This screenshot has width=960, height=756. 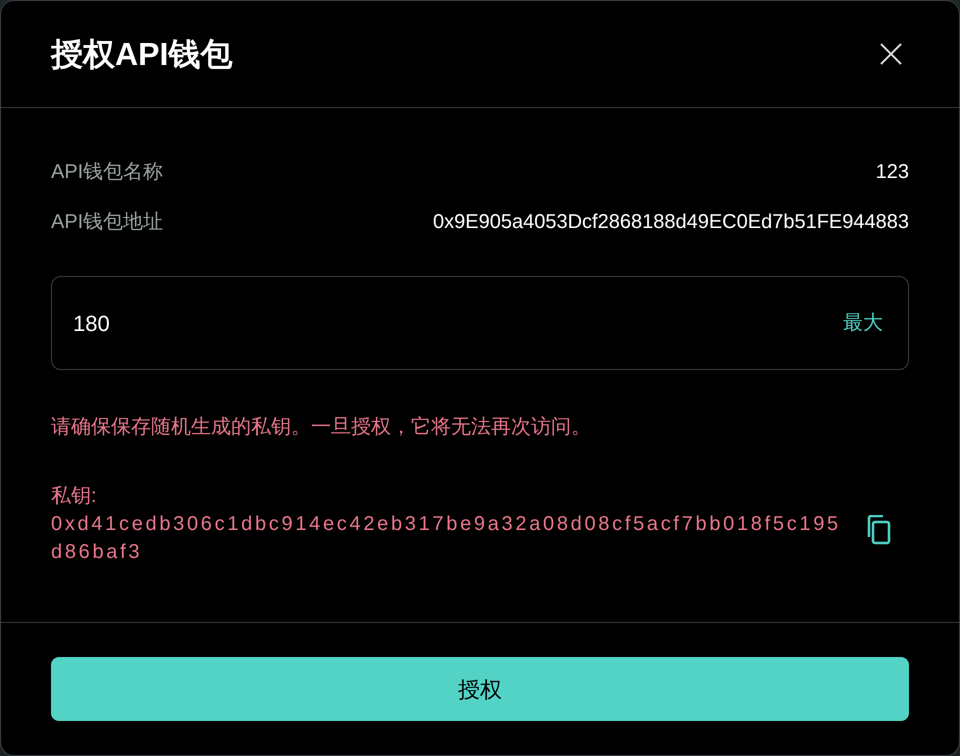 I want to click on close-icon, so click(x=891, y=54).